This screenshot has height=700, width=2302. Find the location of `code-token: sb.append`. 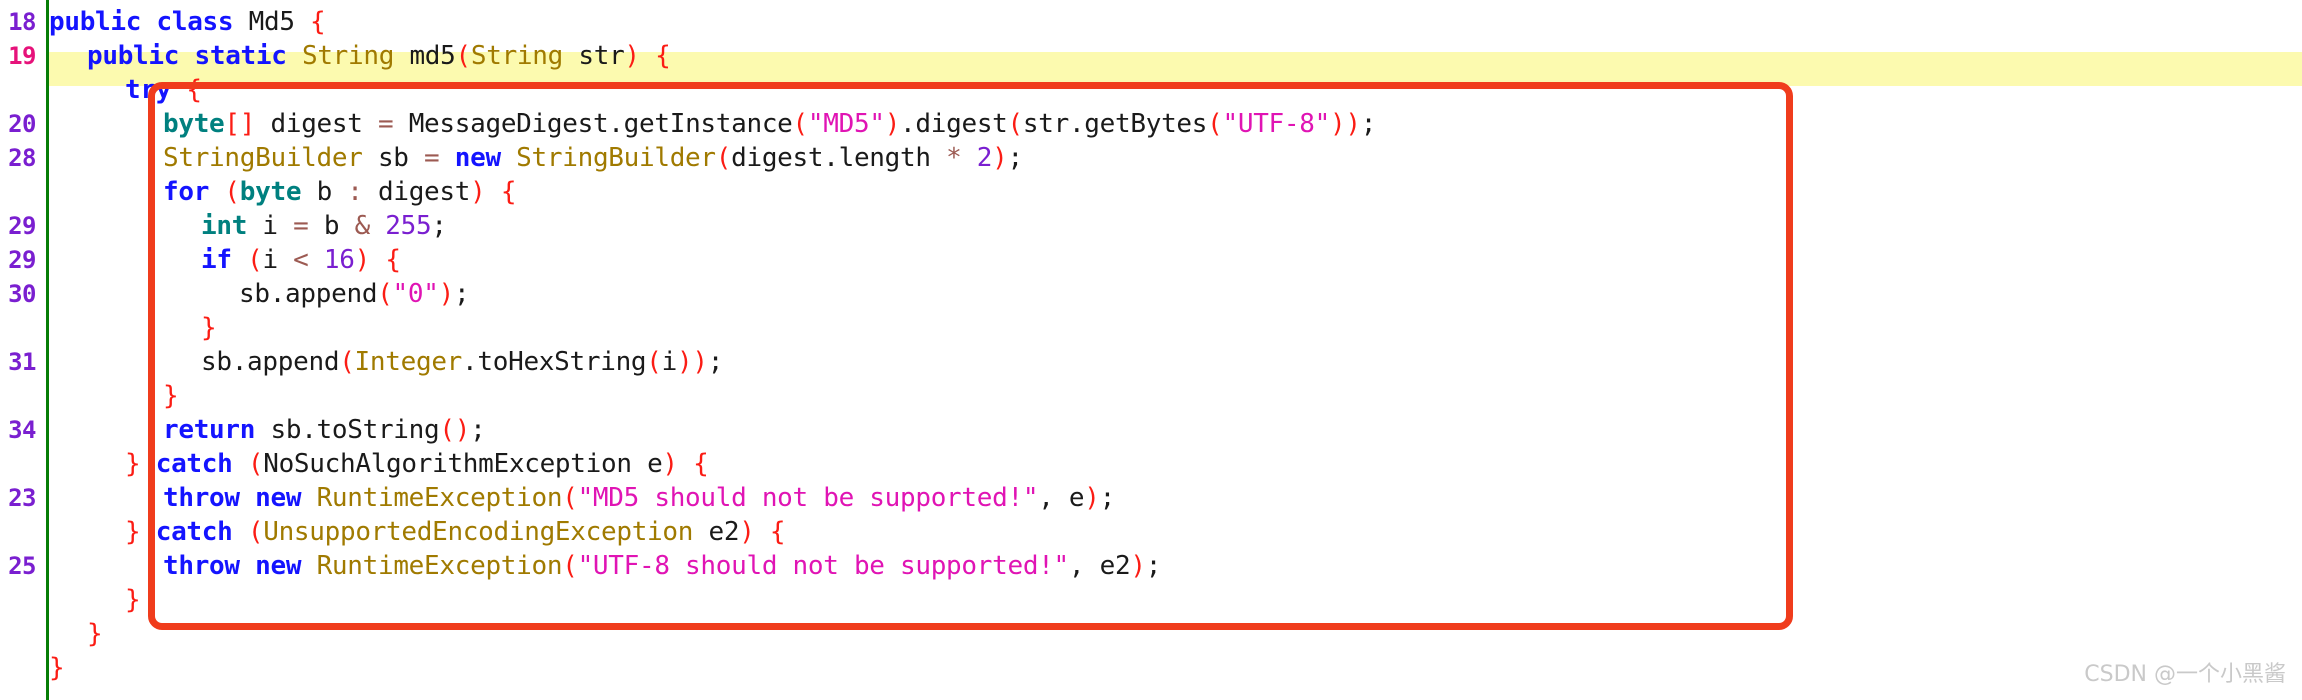

code-token: sb.append is located at coordinates (308, 294).